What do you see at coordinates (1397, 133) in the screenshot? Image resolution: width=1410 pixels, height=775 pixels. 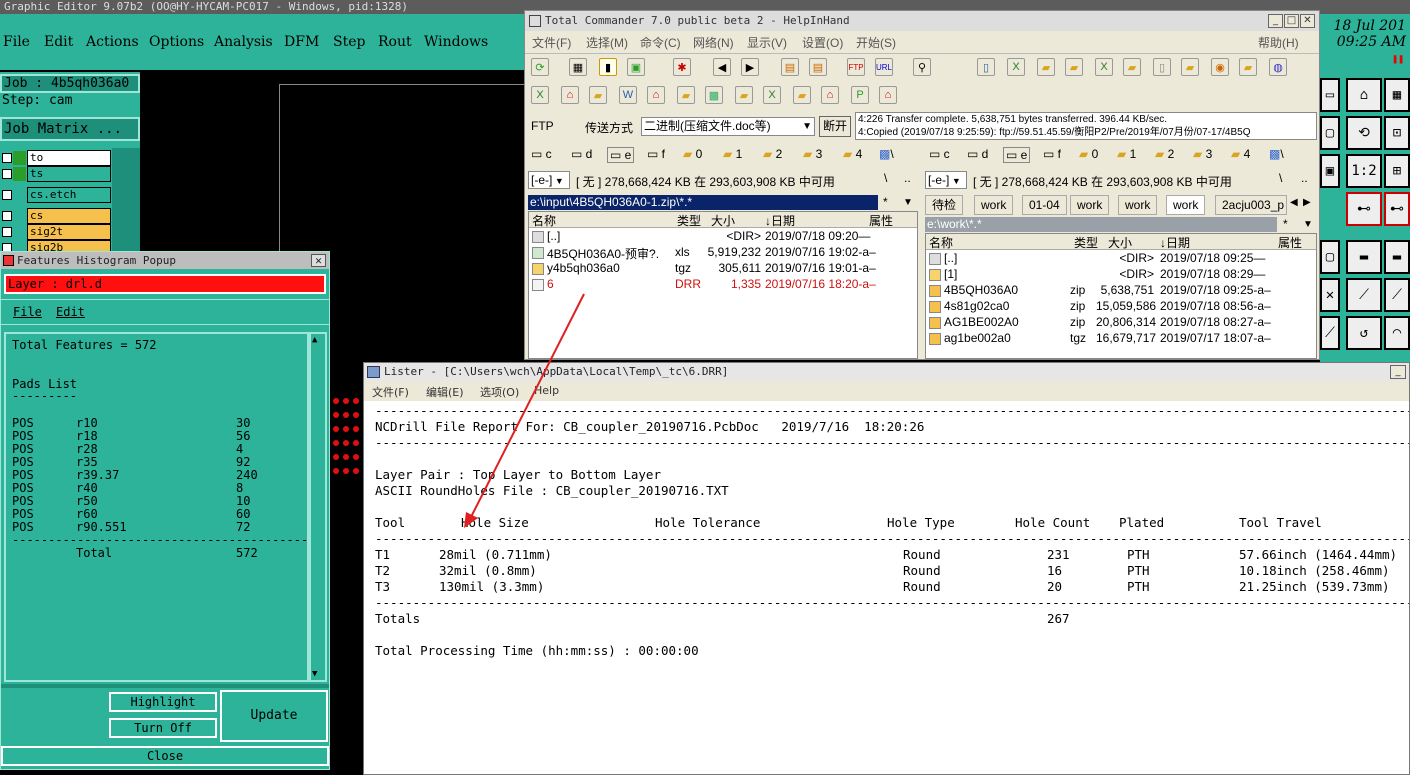 I see `tool-button: ⊡` at bounding box center [1397, 133].